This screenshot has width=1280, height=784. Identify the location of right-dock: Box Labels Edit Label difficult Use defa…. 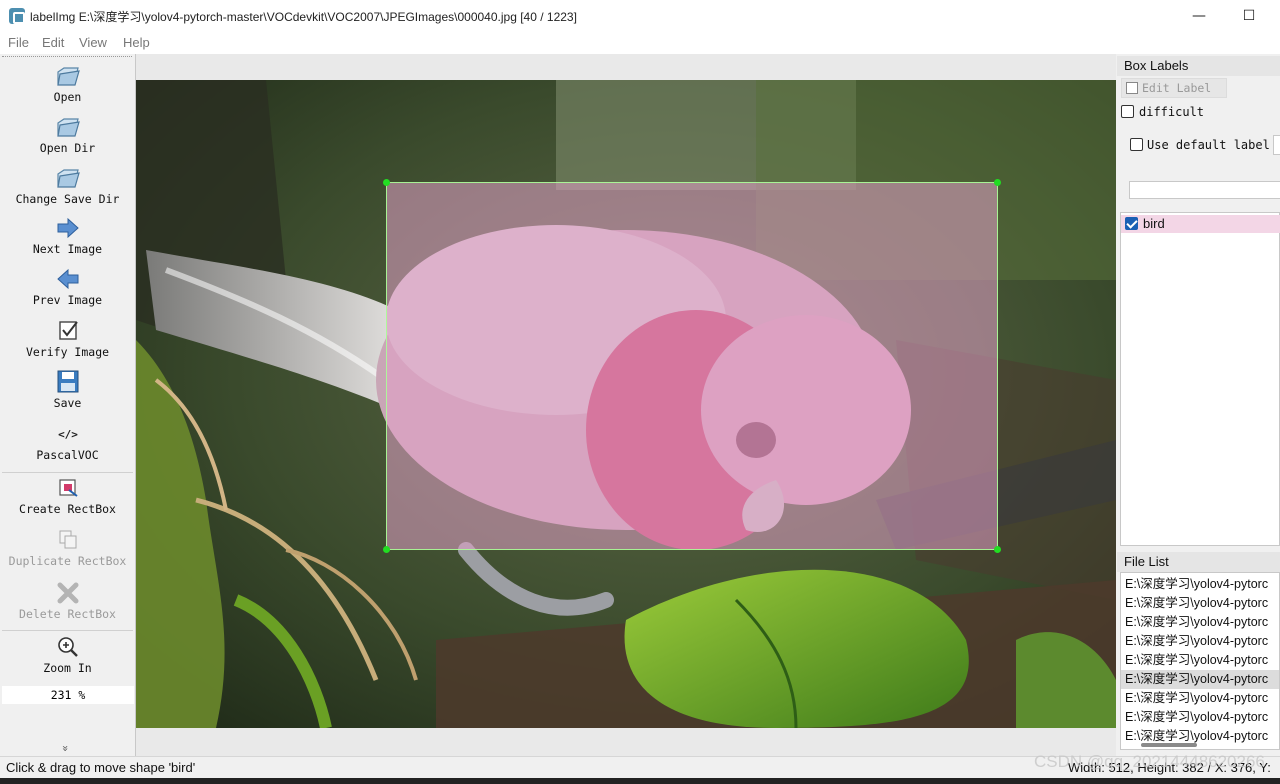
(1198, 405).